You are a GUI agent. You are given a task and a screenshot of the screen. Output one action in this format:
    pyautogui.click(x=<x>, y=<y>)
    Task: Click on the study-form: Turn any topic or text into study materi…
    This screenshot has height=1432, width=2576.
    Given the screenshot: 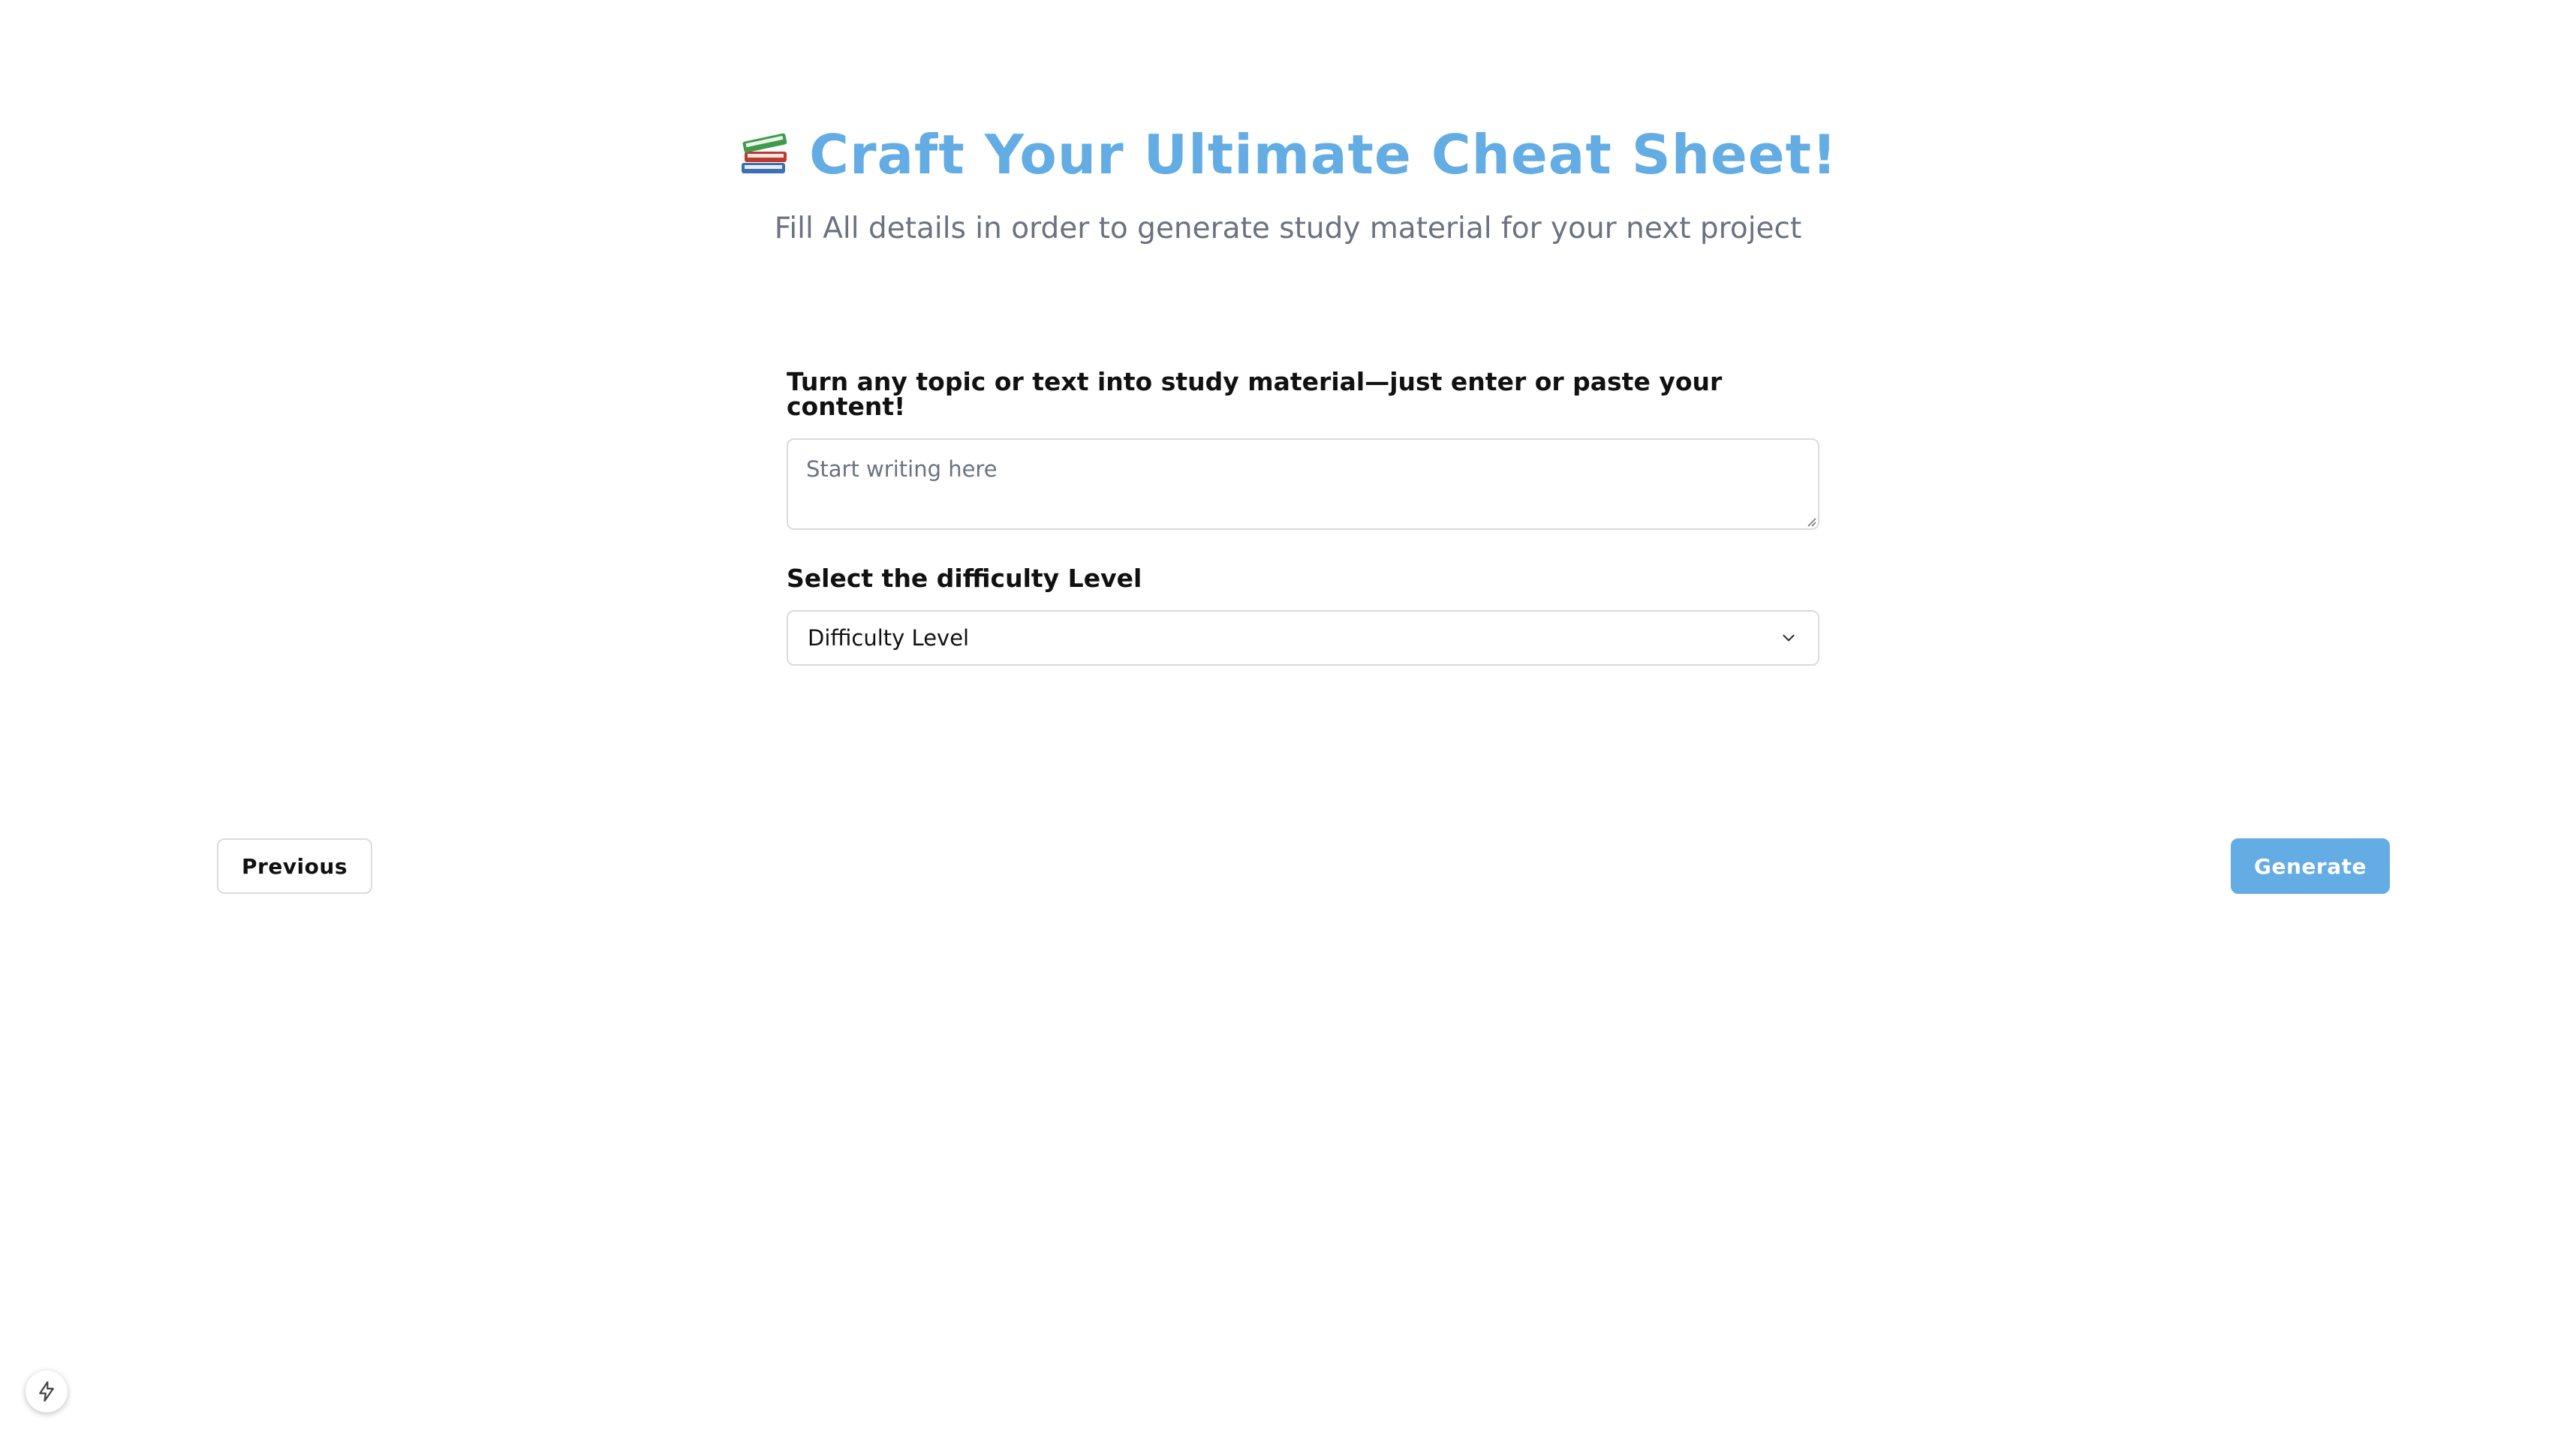 What is the action you would take?
    pyautogui.click(x=1303, y=517)
    